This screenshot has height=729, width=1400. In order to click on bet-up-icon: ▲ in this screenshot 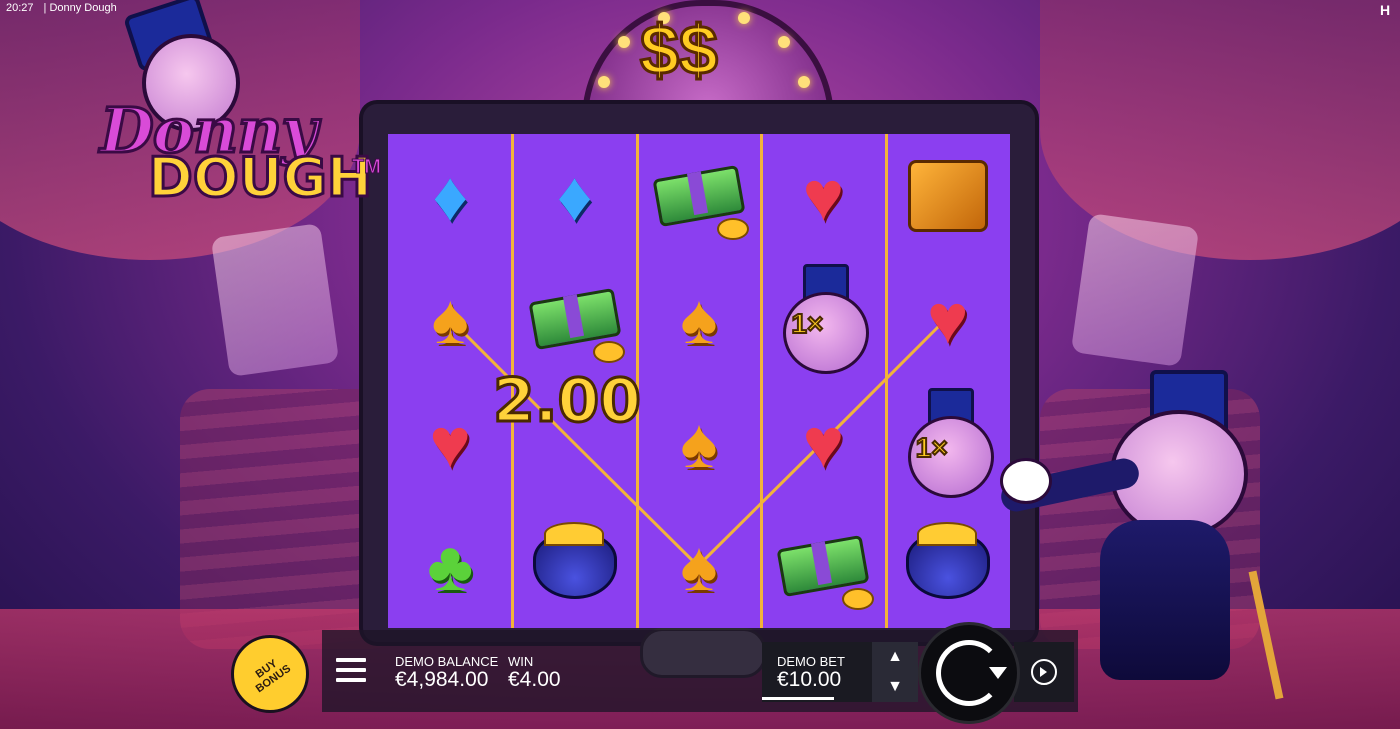, I will do `click(895, 657)`.